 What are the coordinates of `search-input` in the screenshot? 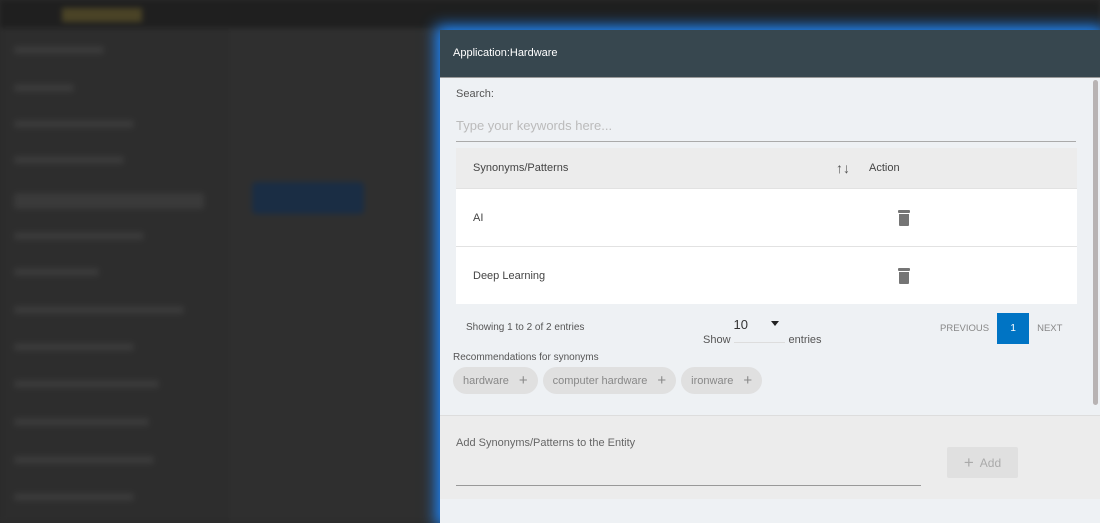 It's located at (766, 126).